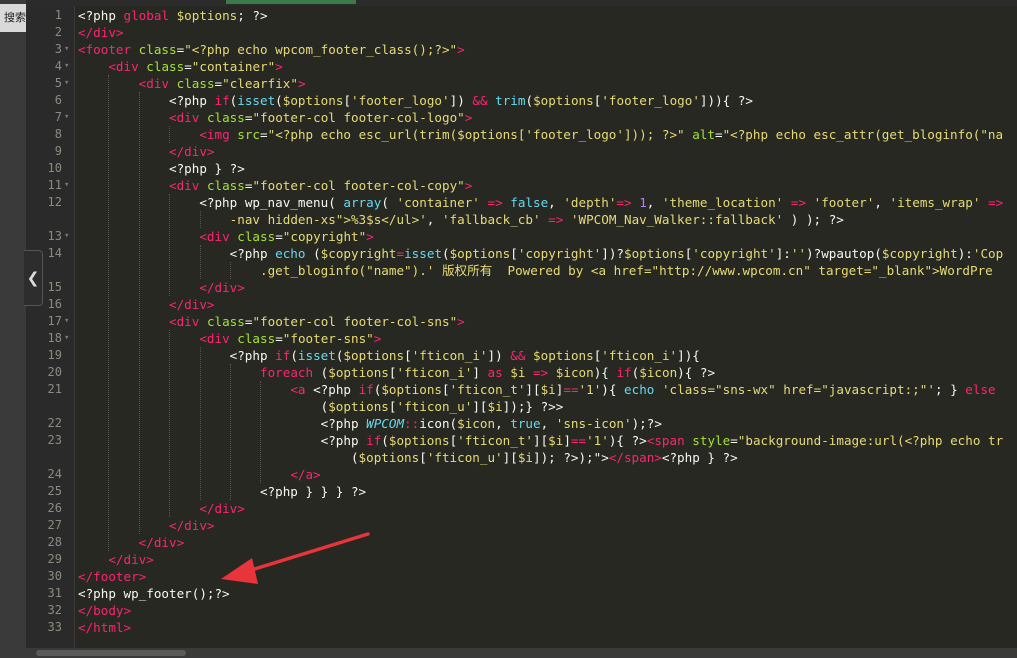  I want to click on annotation-arrow, so click(295, 558).